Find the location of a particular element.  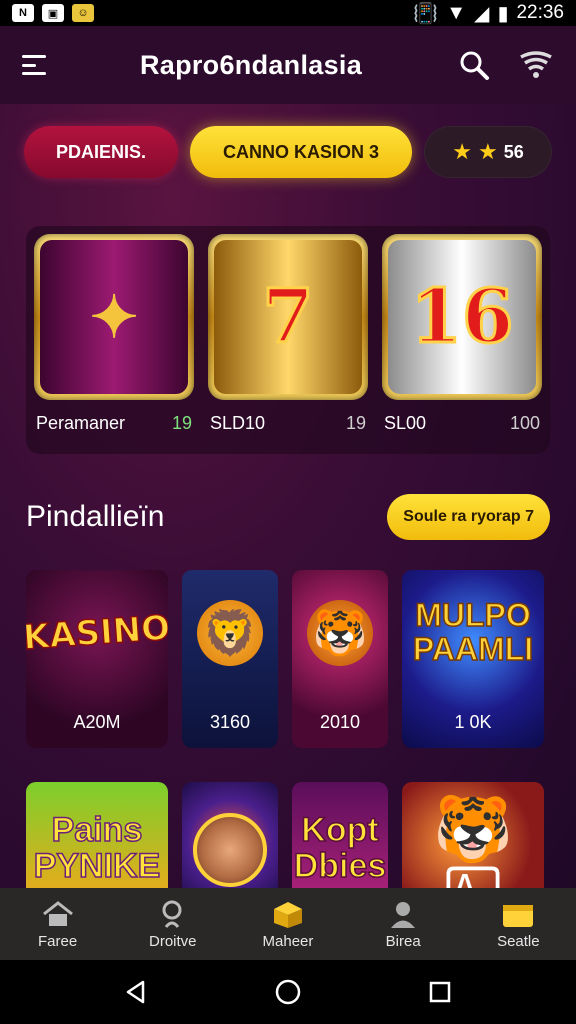

reel-symbol: 16 is located at coordinates (462, 317).